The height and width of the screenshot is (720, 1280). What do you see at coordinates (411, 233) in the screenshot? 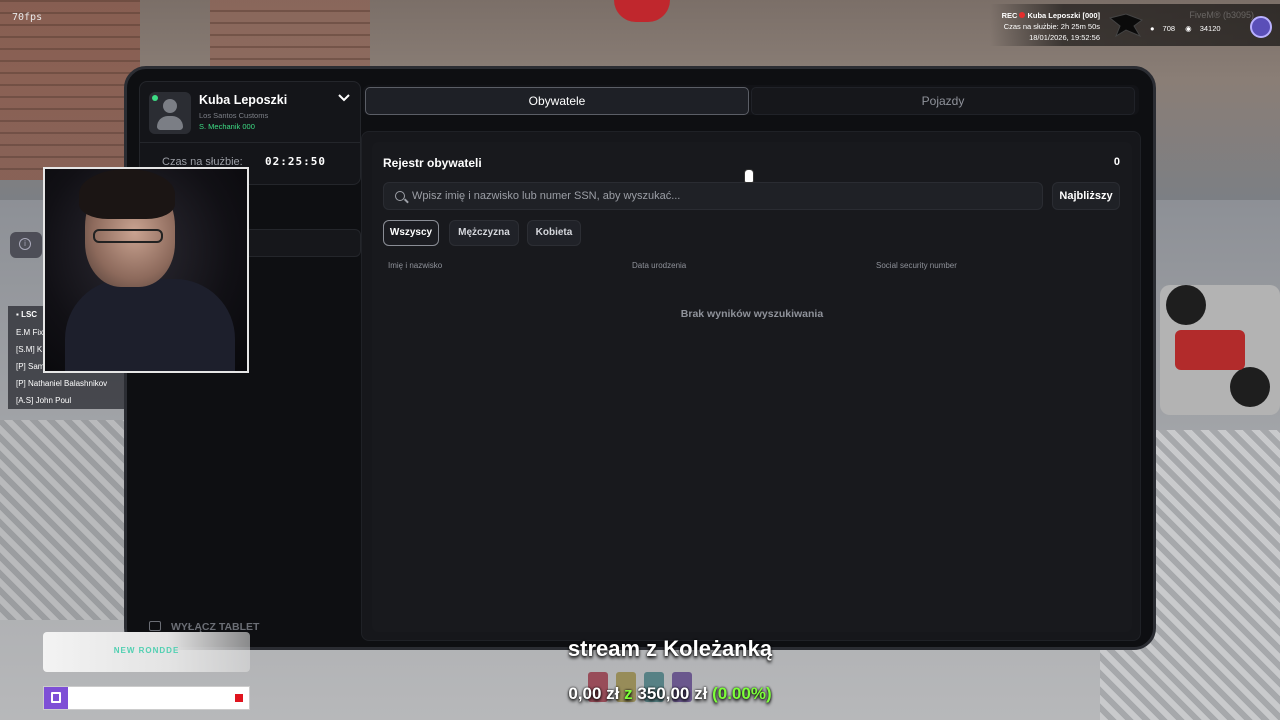
I see `filter-all: Wszyscy` at bounding box center [411, 233].